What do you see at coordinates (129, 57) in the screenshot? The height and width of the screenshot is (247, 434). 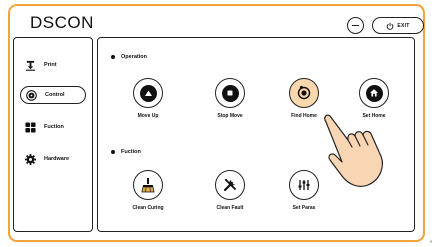 I see `operation-section-title: Operation` at bounding box center [129, 57].